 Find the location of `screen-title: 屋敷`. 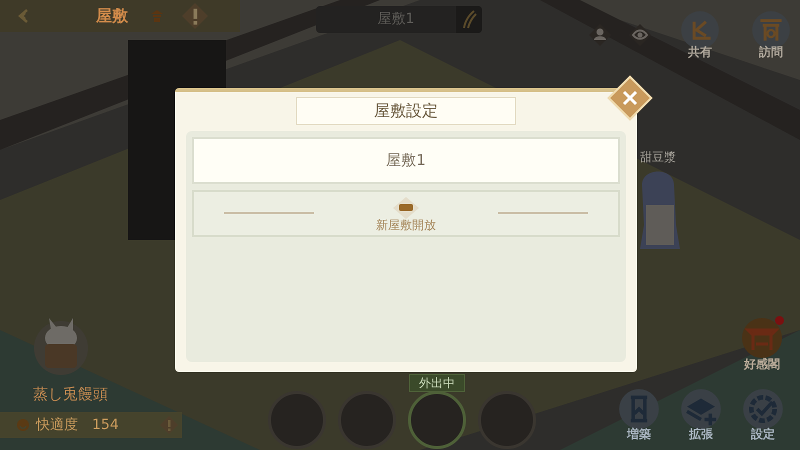

screen-title: 屋敷 is located at coordinates (112, 16).